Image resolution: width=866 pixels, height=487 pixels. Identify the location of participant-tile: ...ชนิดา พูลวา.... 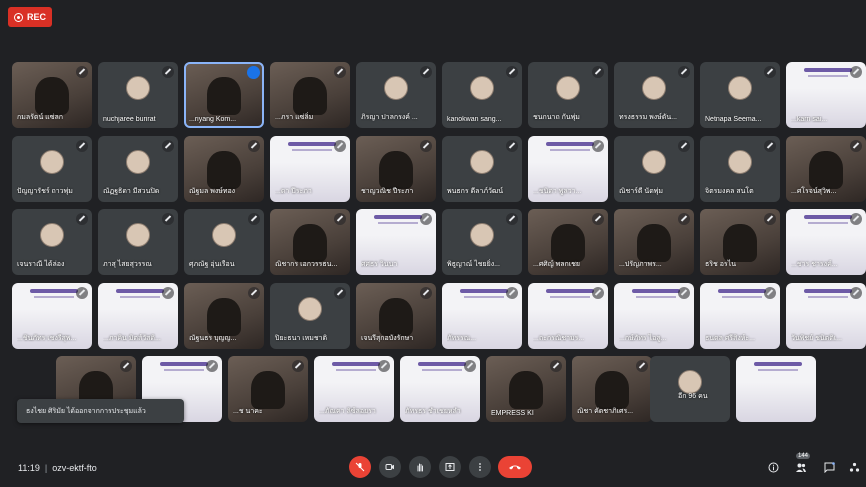
(568, 169).